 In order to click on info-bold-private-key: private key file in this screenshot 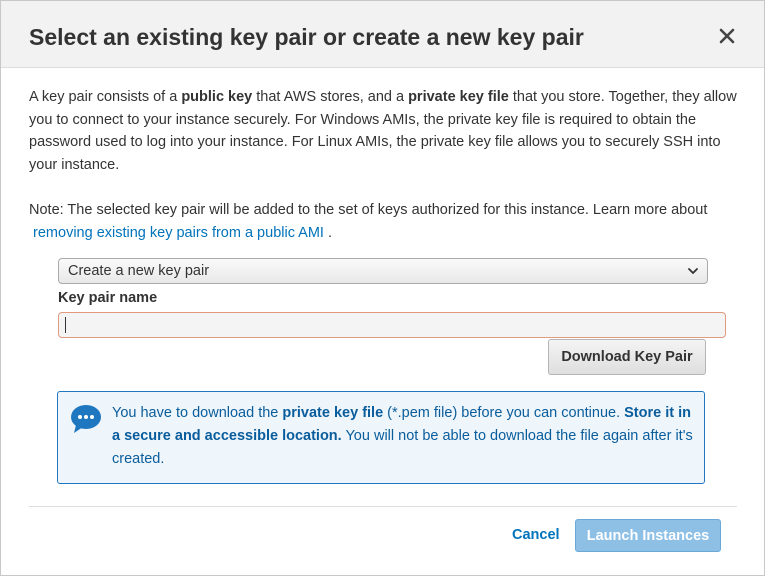, I will do `click(333, 413)`.